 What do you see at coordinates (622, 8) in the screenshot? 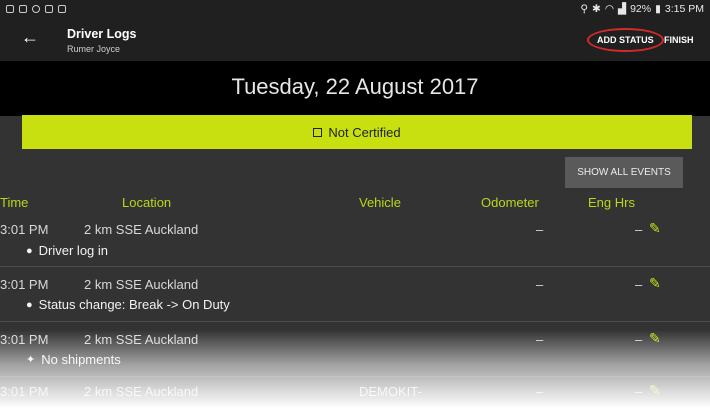
I see `signal-icon: ▟` at bounding box center [622, 8].